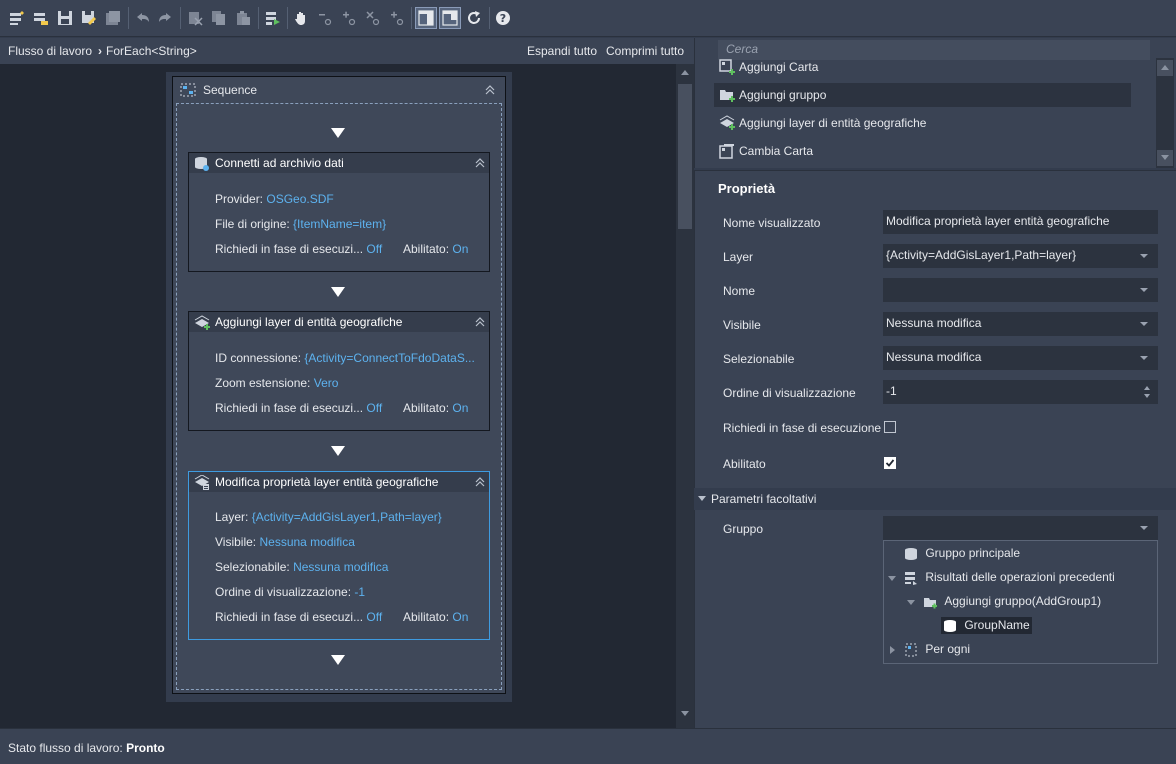  Describe the element at coordinates (1020, 290) in the screenshot. I see `name-select` at that location.